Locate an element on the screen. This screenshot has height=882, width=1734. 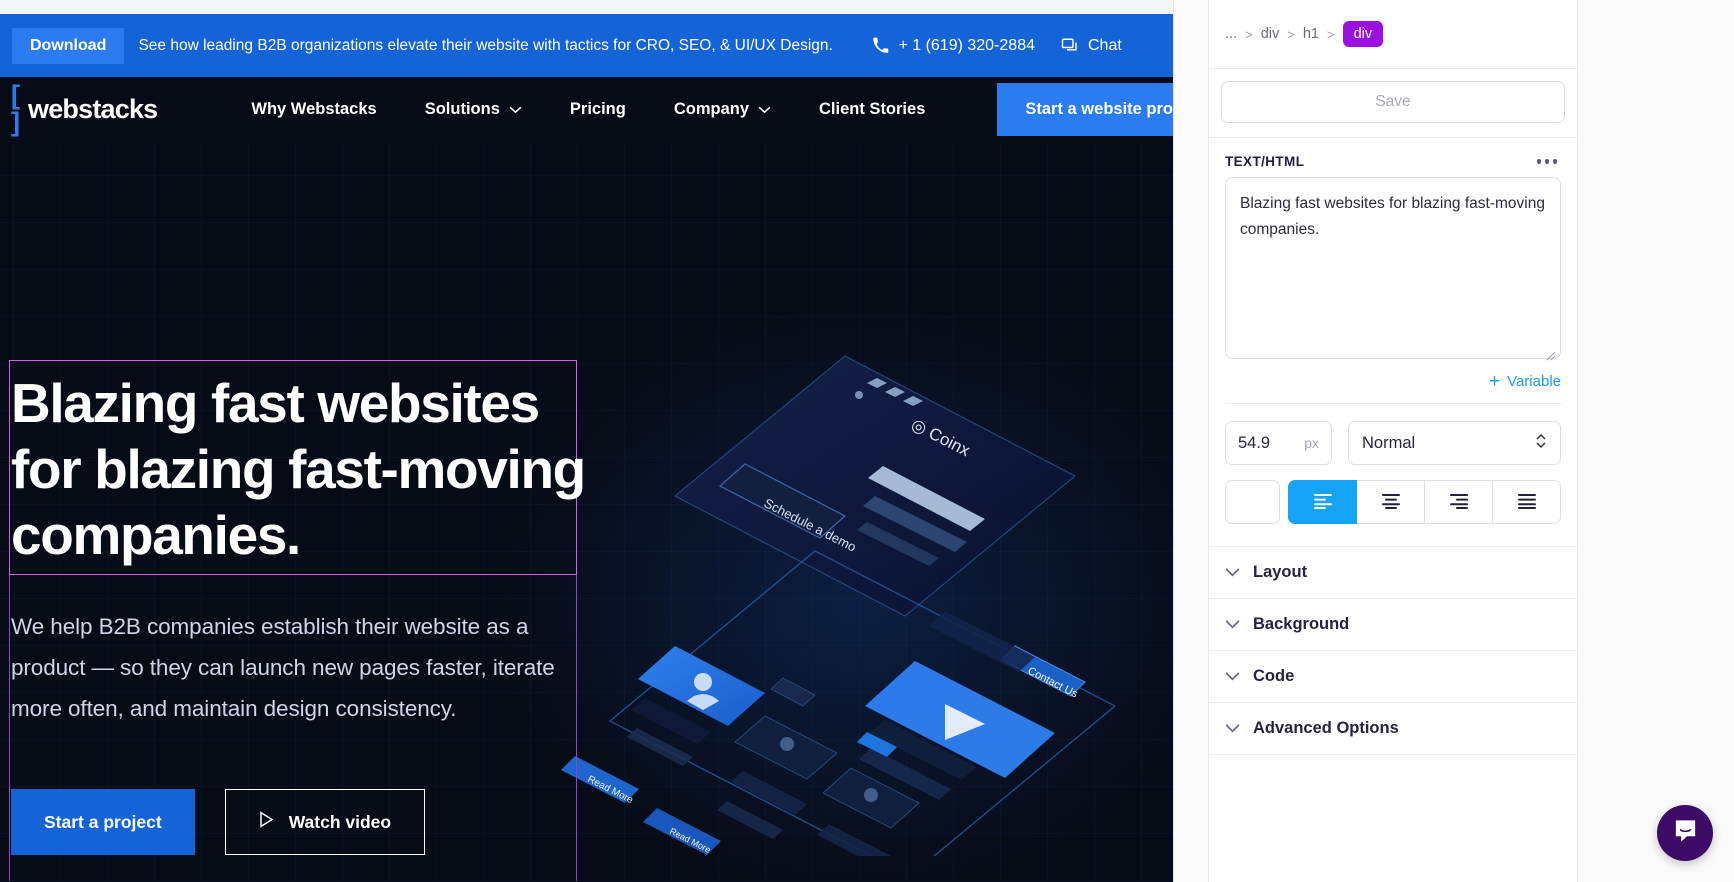
phone-link: + 1 (619) 320-2884 is located at coordinates (953, 46).